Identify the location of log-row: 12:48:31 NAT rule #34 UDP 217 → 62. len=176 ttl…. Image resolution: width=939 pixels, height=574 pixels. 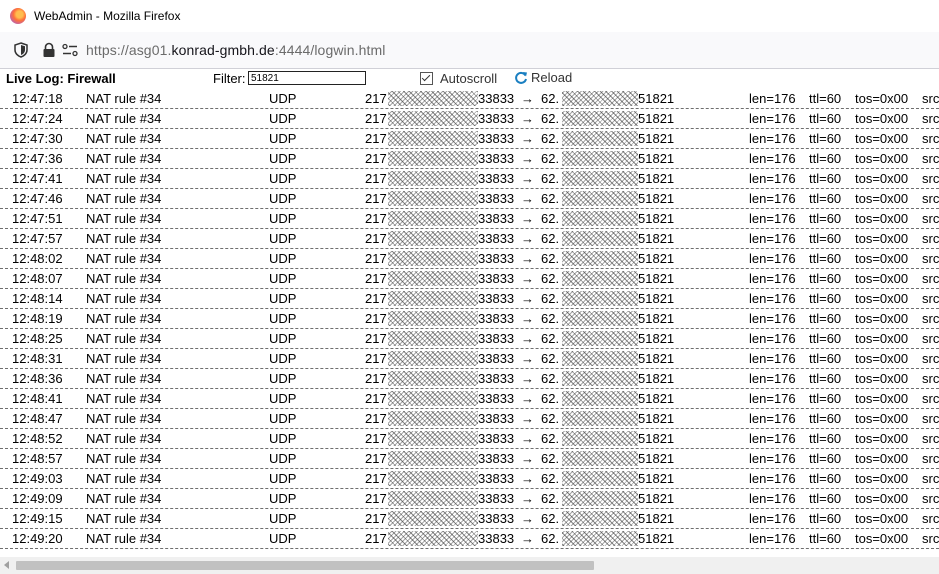
(469, 359).